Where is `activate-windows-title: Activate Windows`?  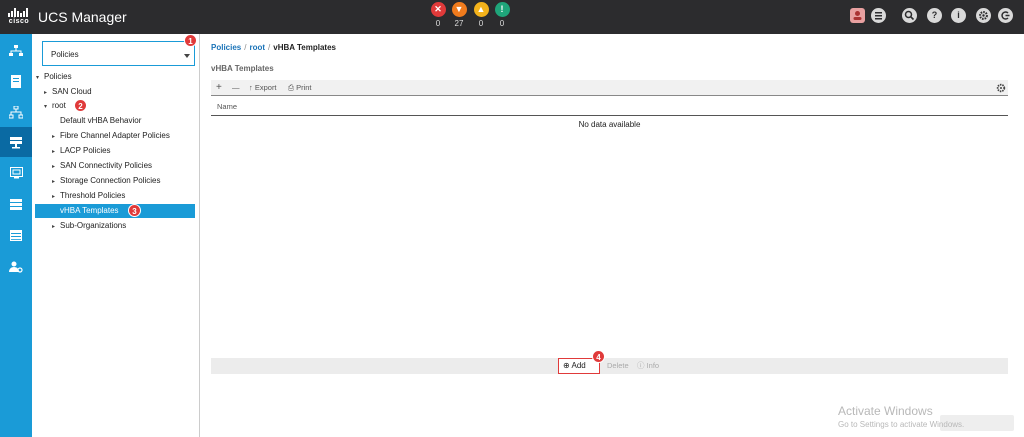
activate-windows-title: Activate Windows is located at coordinates (885, 411).